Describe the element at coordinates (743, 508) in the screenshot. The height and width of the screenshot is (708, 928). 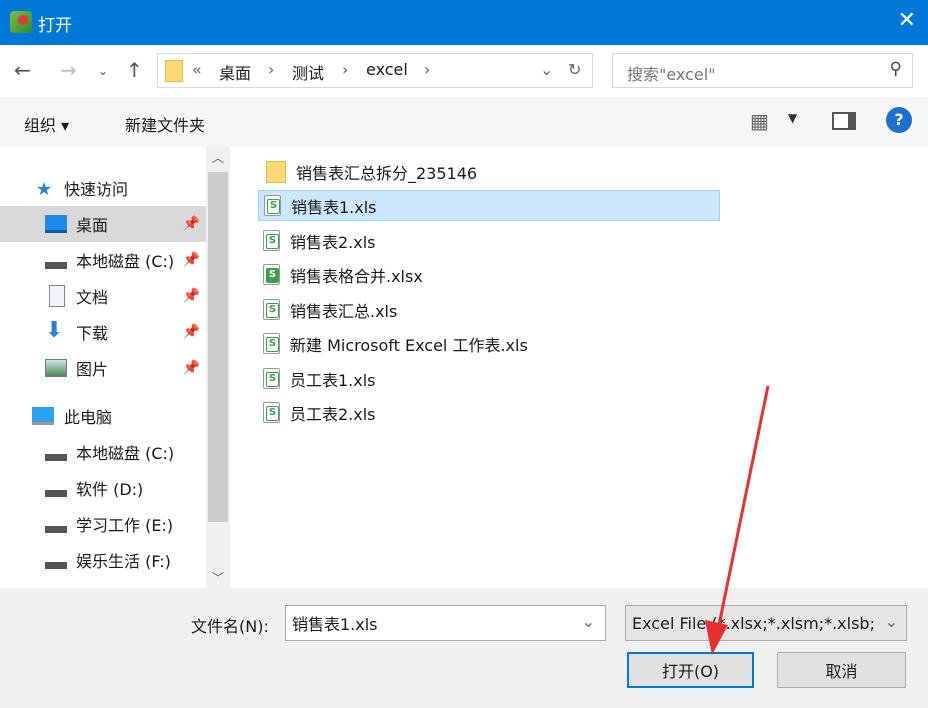
I see `arrow-shaft` at that location.